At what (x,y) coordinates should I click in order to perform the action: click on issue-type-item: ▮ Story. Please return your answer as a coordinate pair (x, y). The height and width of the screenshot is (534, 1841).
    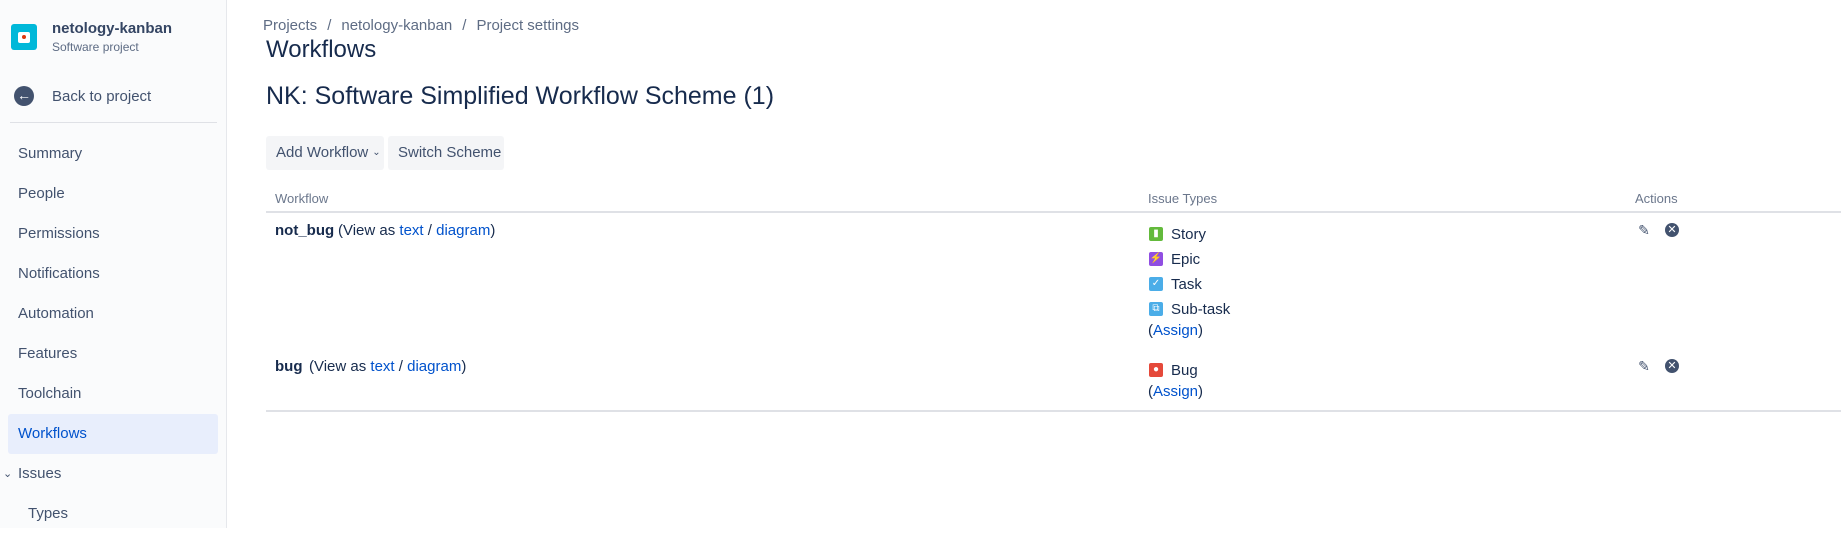
    Looking at the image, I should click on (1177, 236).